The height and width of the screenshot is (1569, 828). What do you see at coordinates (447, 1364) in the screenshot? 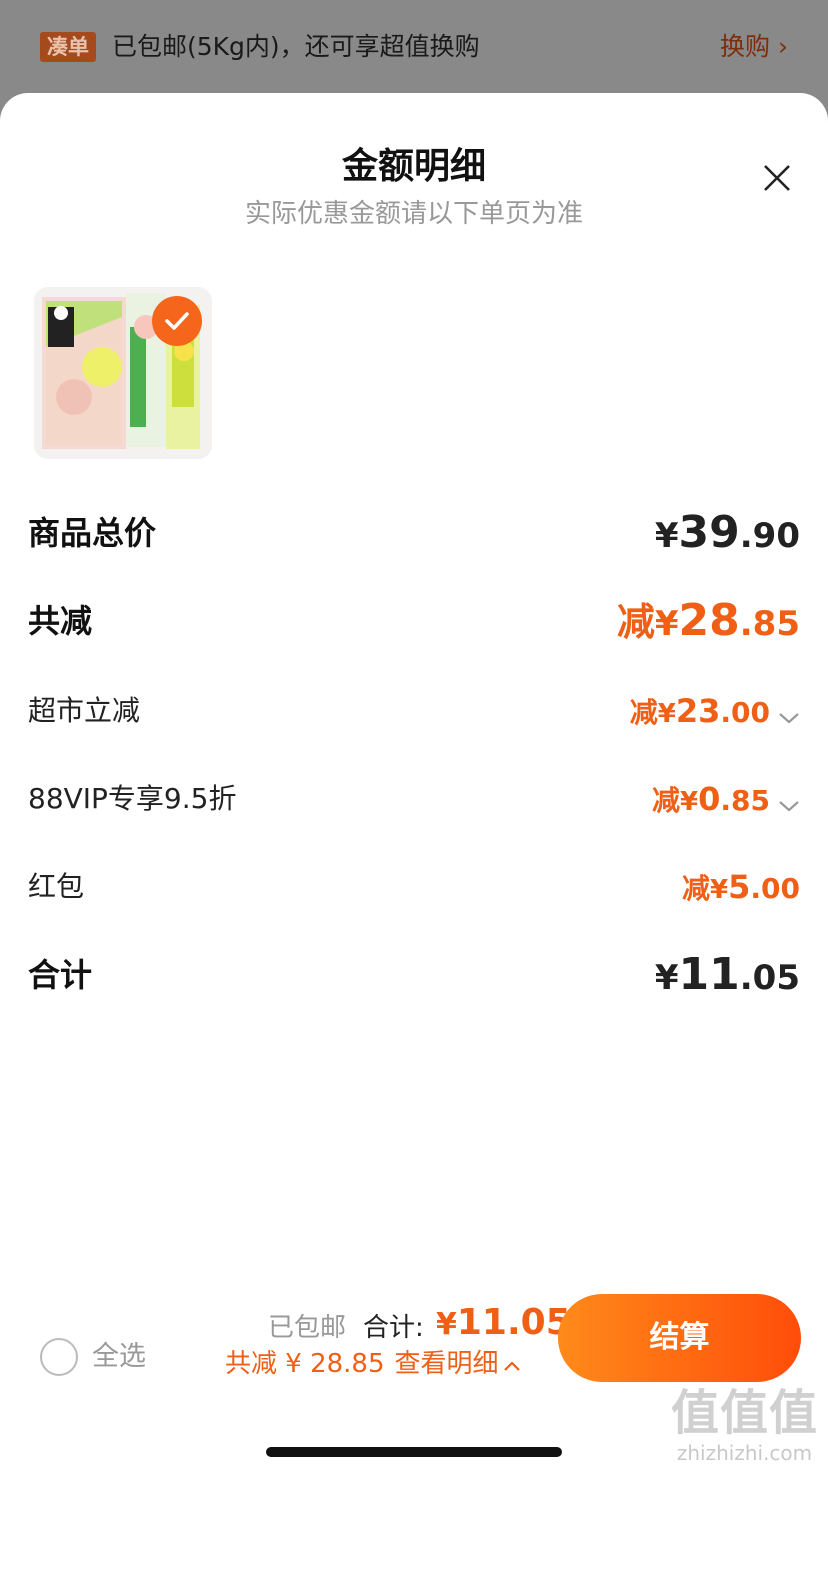
I see `view-detail-link: 查看明细` at bounding box center [447, 1364].